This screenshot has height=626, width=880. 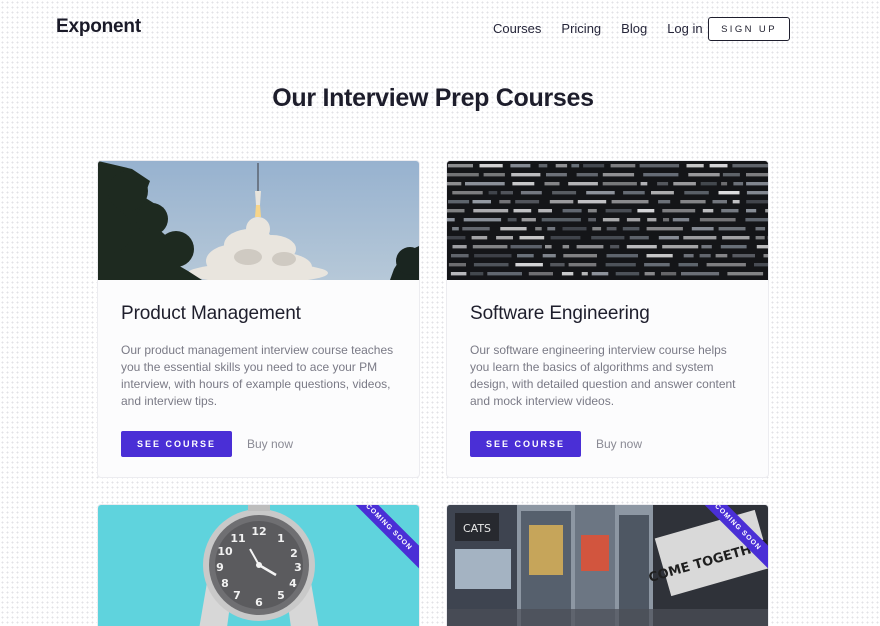 I want to click on rocket-launch-image, so click(x=258, y=220).